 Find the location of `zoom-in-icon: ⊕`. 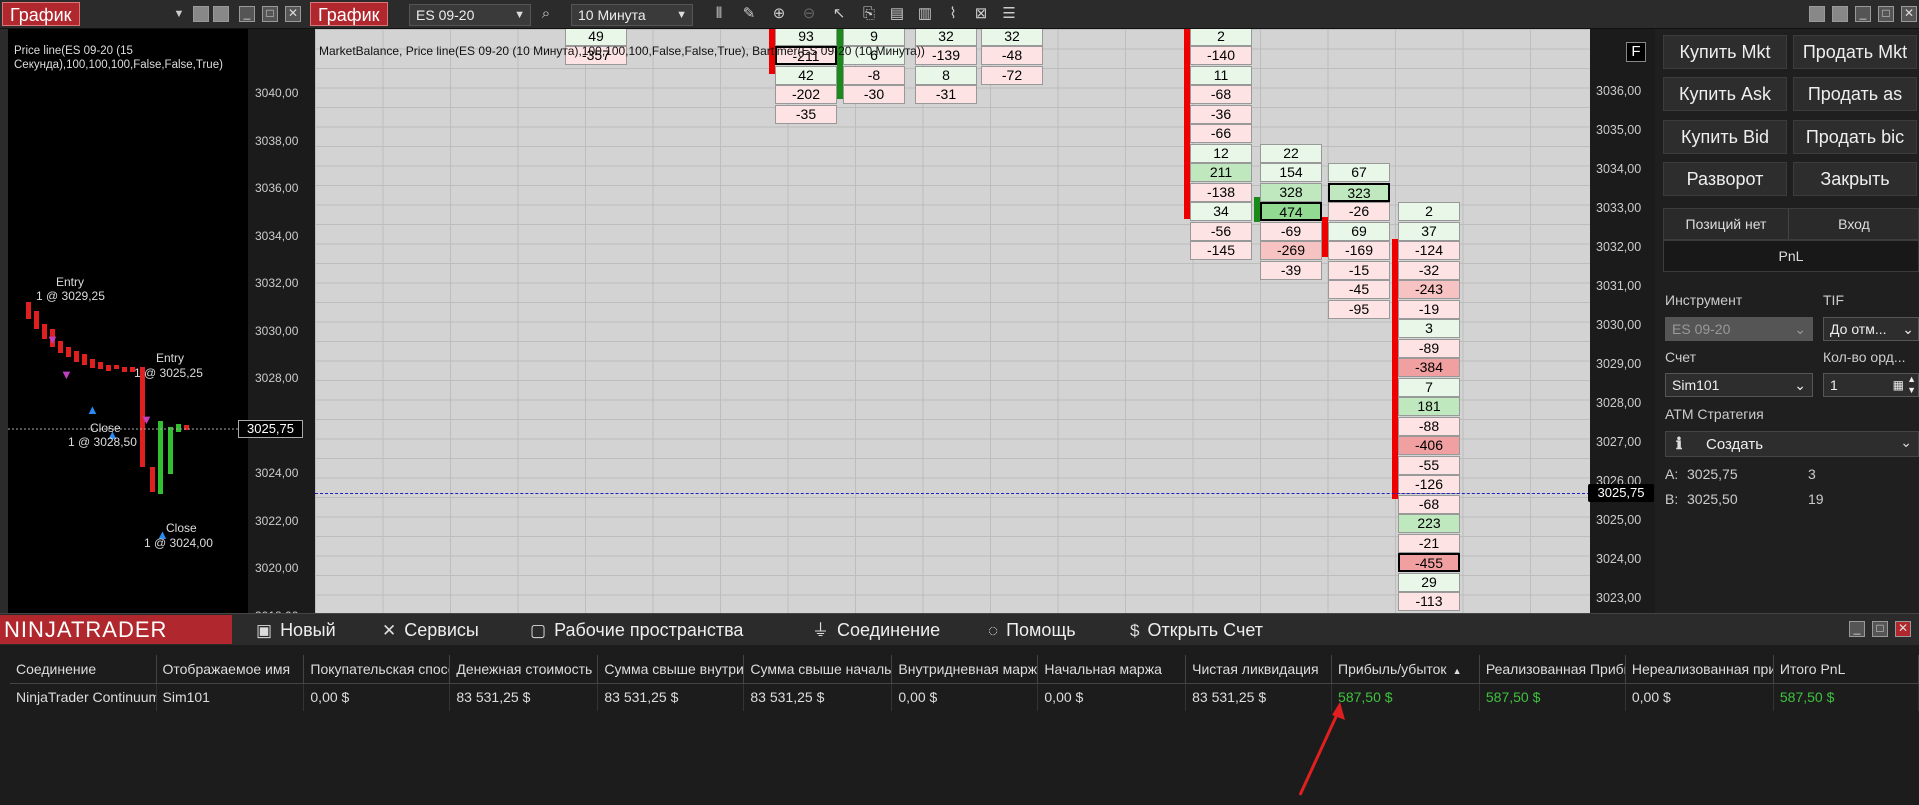

zoom-in-icon: ⊕ is located at coordinates (779, 14).